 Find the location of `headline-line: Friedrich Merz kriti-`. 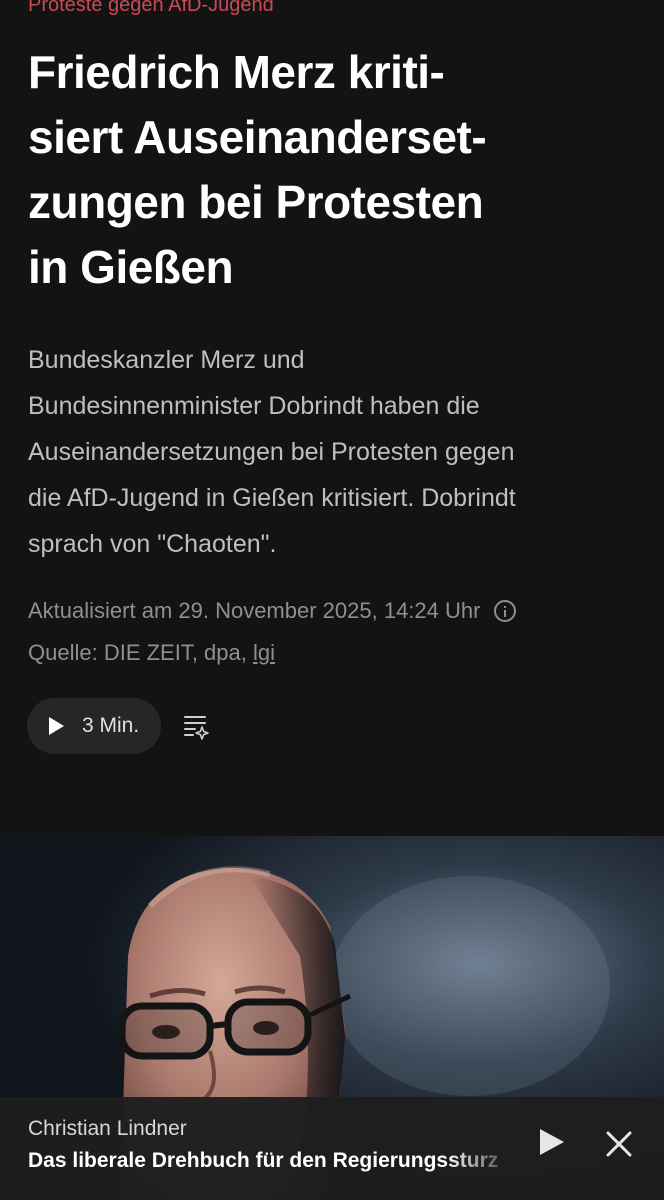

headline-line: Friedrich Merz kriti- is located at coordinates (236, 72).